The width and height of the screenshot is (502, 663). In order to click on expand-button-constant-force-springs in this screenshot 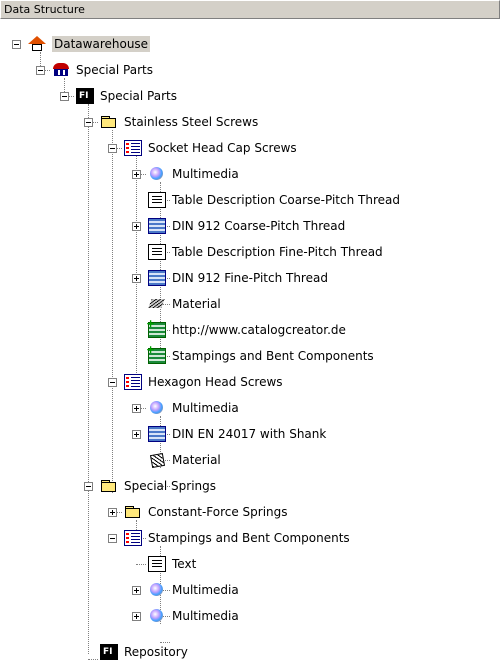, I will do `click(112, 512)`.